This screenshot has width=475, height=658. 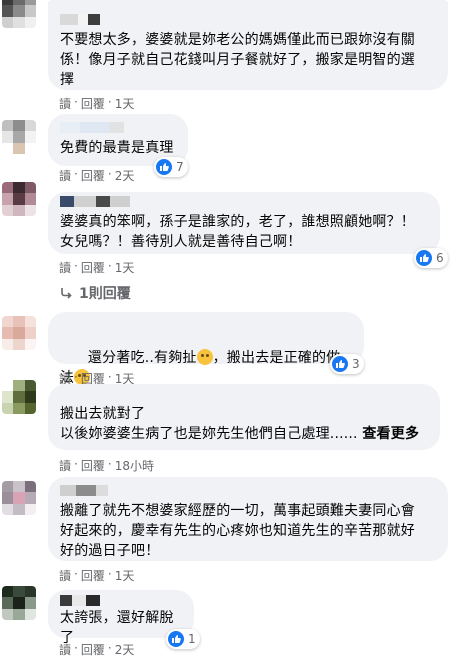 What do you see at coordinates (134, 465) in the screenshot?
I see `timestamp: 18小時` at bounding box center [134, 465].